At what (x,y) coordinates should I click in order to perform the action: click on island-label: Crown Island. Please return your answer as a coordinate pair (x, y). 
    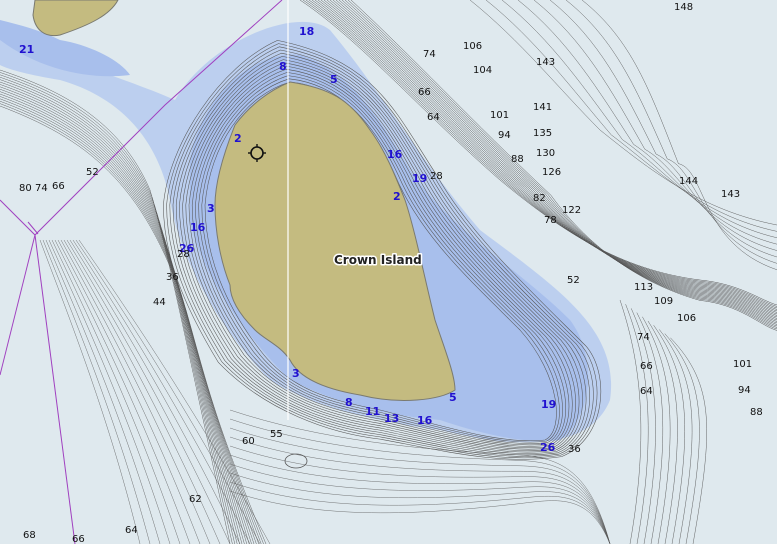
    Looking at the image, I should click on (378, 260).